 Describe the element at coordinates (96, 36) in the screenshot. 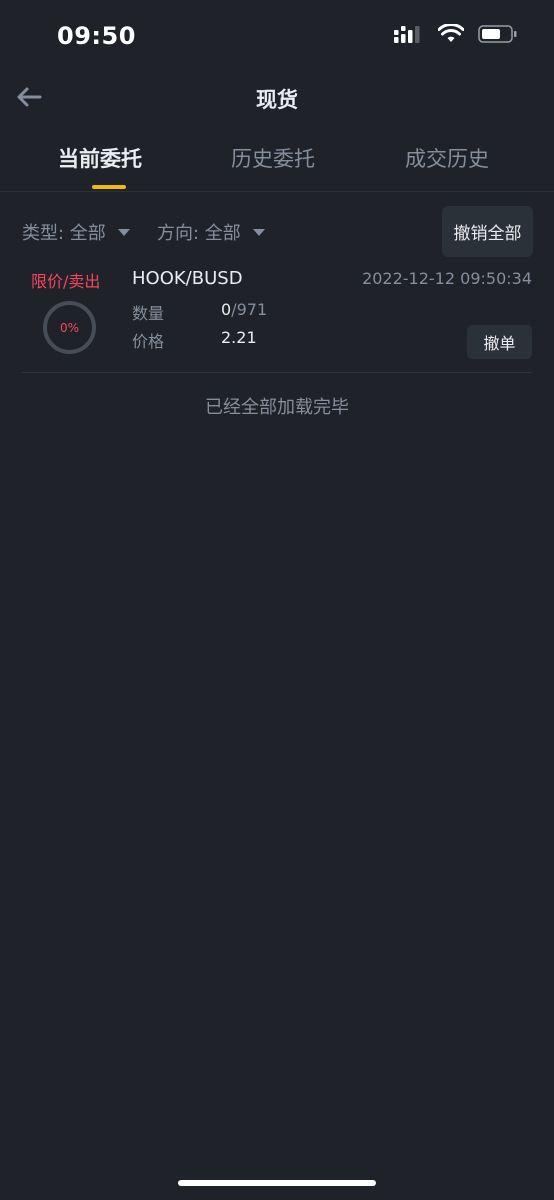

I see `status-time: 09:50` at that location.